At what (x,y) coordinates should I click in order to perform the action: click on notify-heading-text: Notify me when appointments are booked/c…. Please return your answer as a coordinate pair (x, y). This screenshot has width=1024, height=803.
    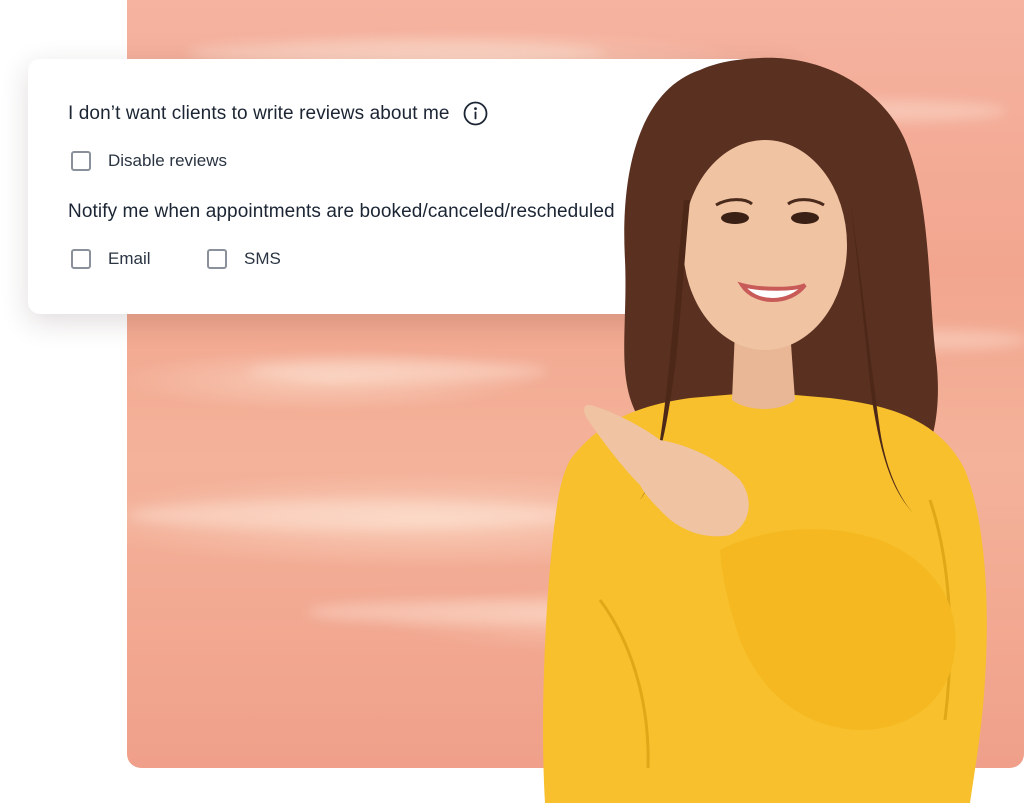
    Looking at the image, I should click on (341, 211).